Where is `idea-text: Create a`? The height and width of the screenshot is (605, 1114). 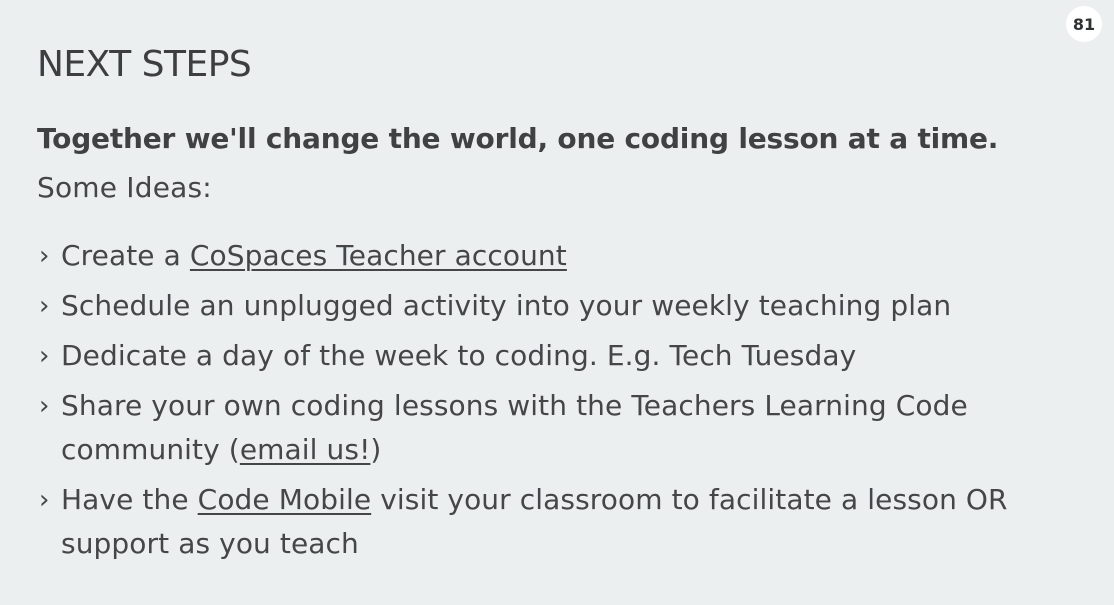 idea-text: Create a is located at coordinates (125, 255).